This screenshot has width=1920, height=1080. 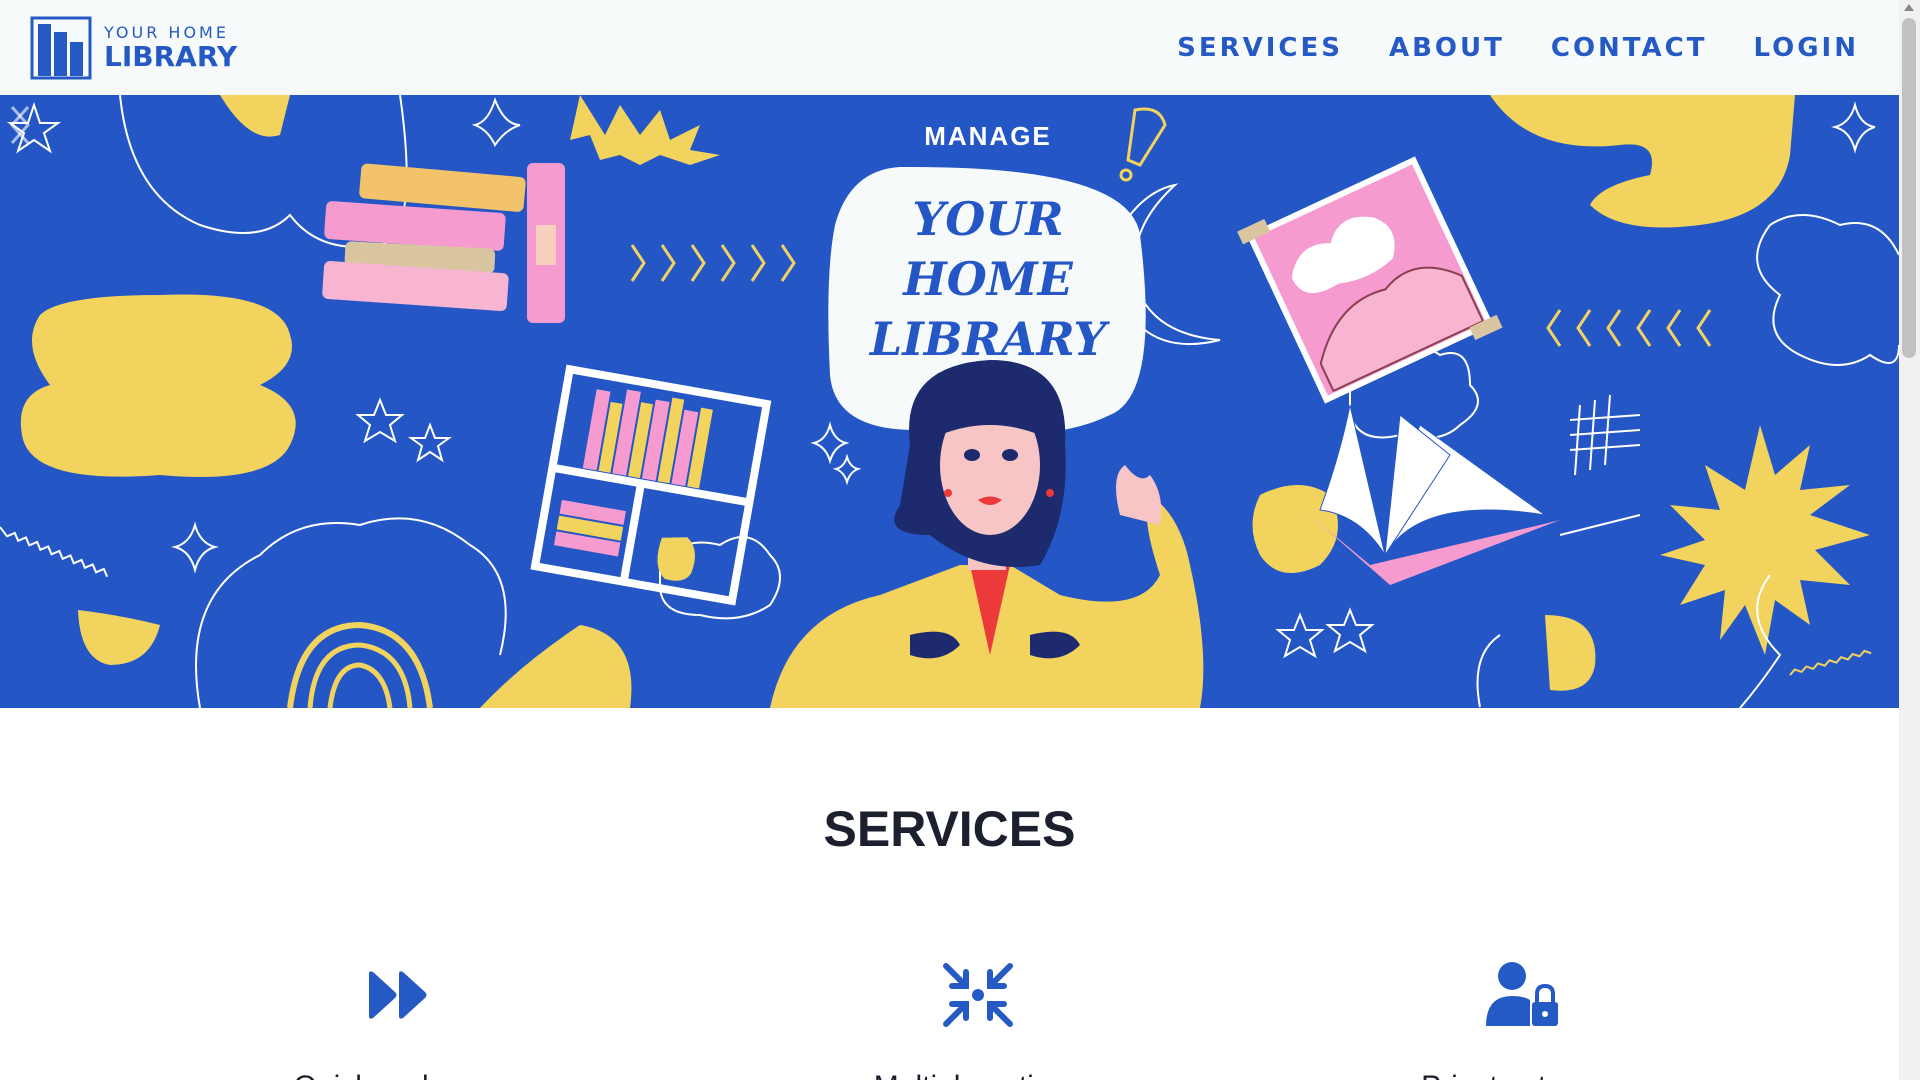 I want to click on service-title: Multiple options, so click(x=978, y=1075).